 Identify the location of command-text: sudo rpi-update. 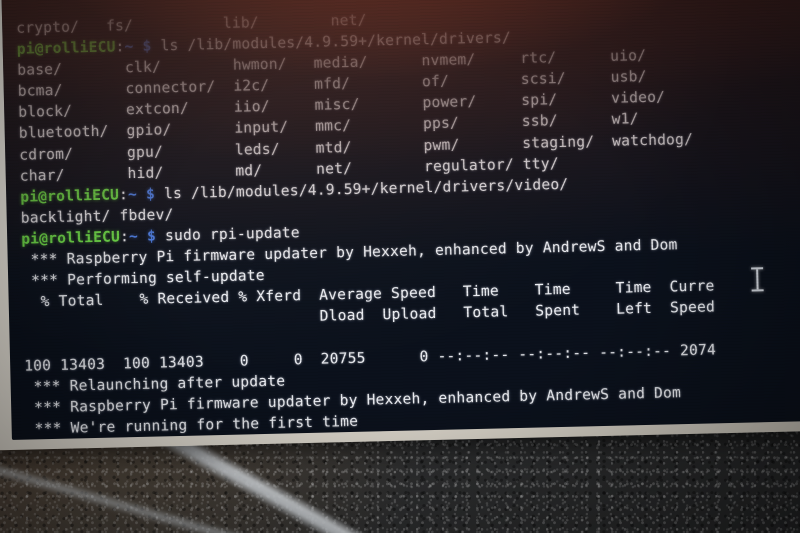
(227, 234).